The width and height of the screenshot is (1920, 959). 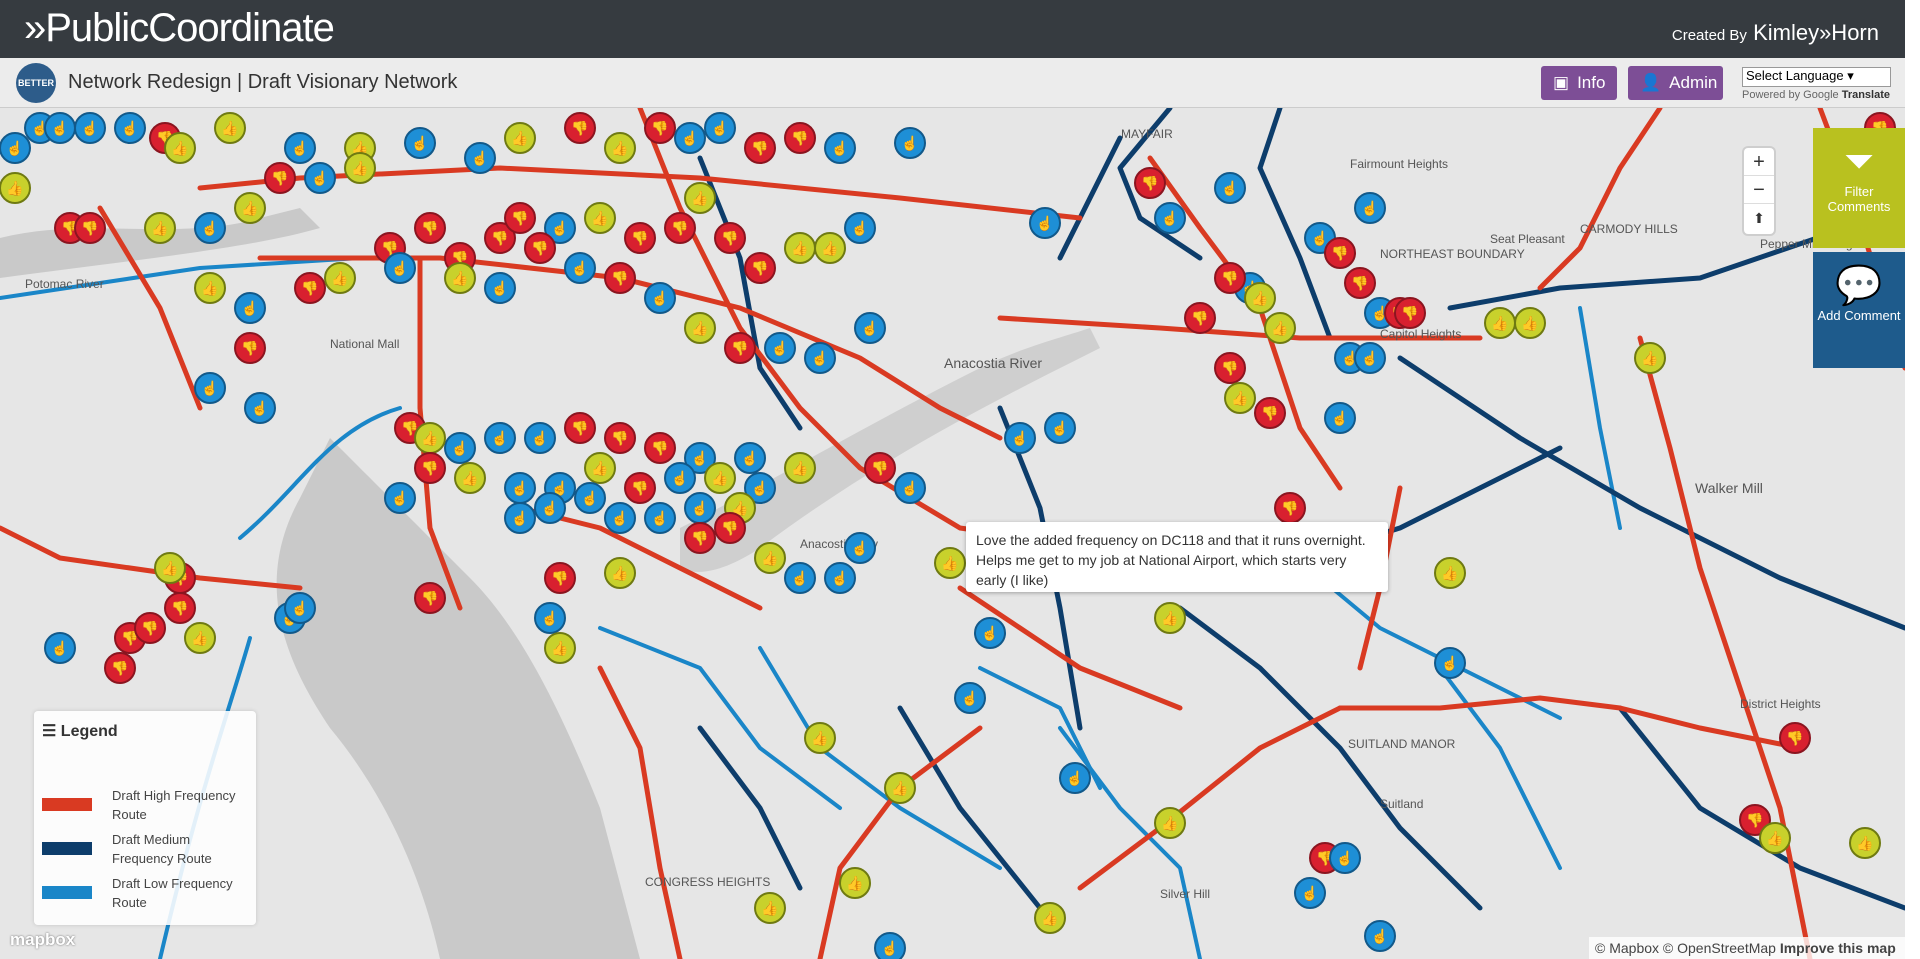 I want to click on zoom-in-button: +, so click(x=1759, y=162).